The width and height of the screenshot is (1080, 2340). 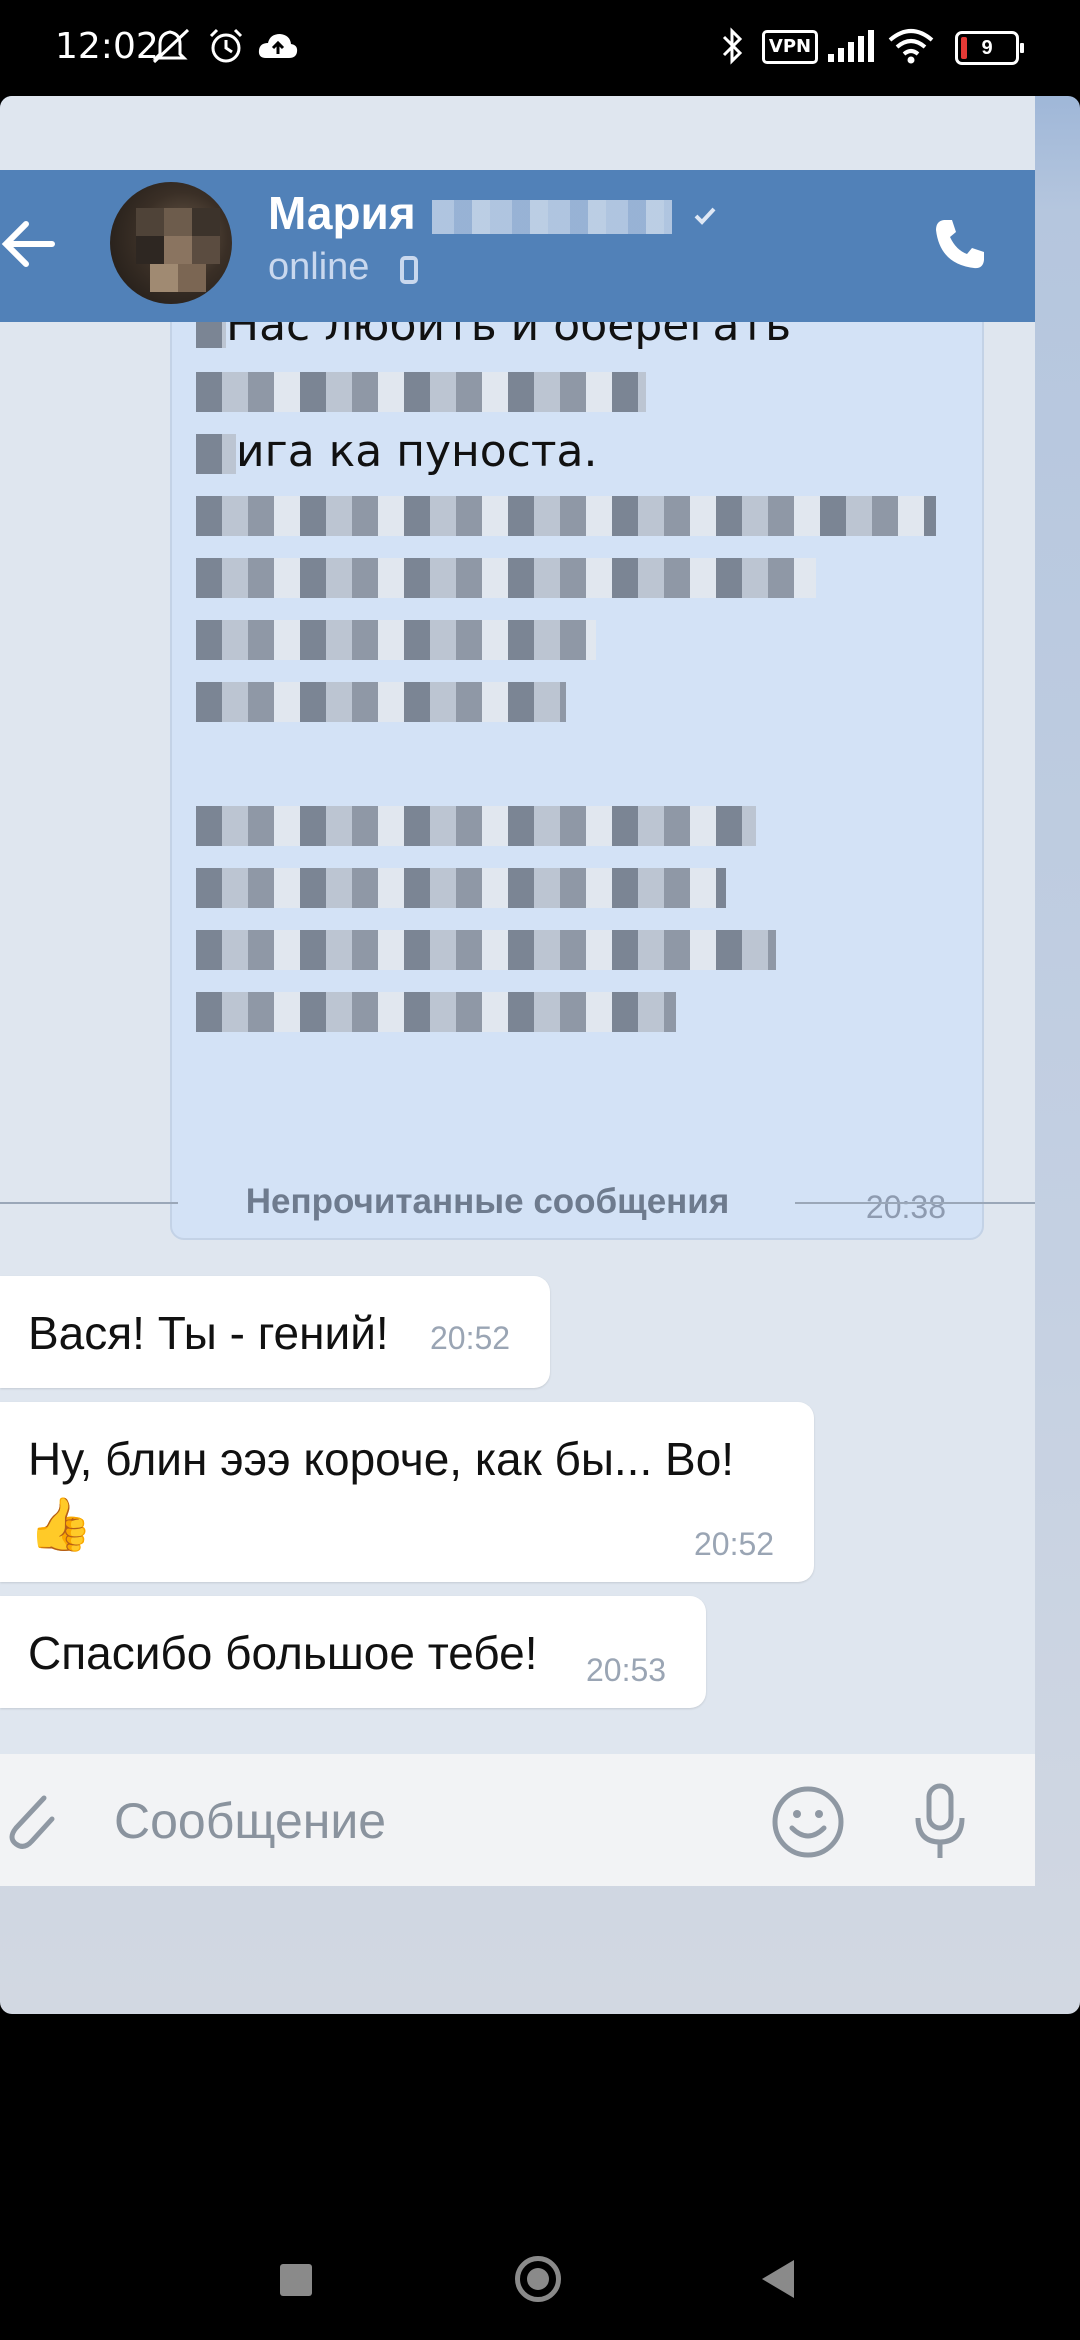 I want to click on smile-icon, so click(x=808, y=1822).